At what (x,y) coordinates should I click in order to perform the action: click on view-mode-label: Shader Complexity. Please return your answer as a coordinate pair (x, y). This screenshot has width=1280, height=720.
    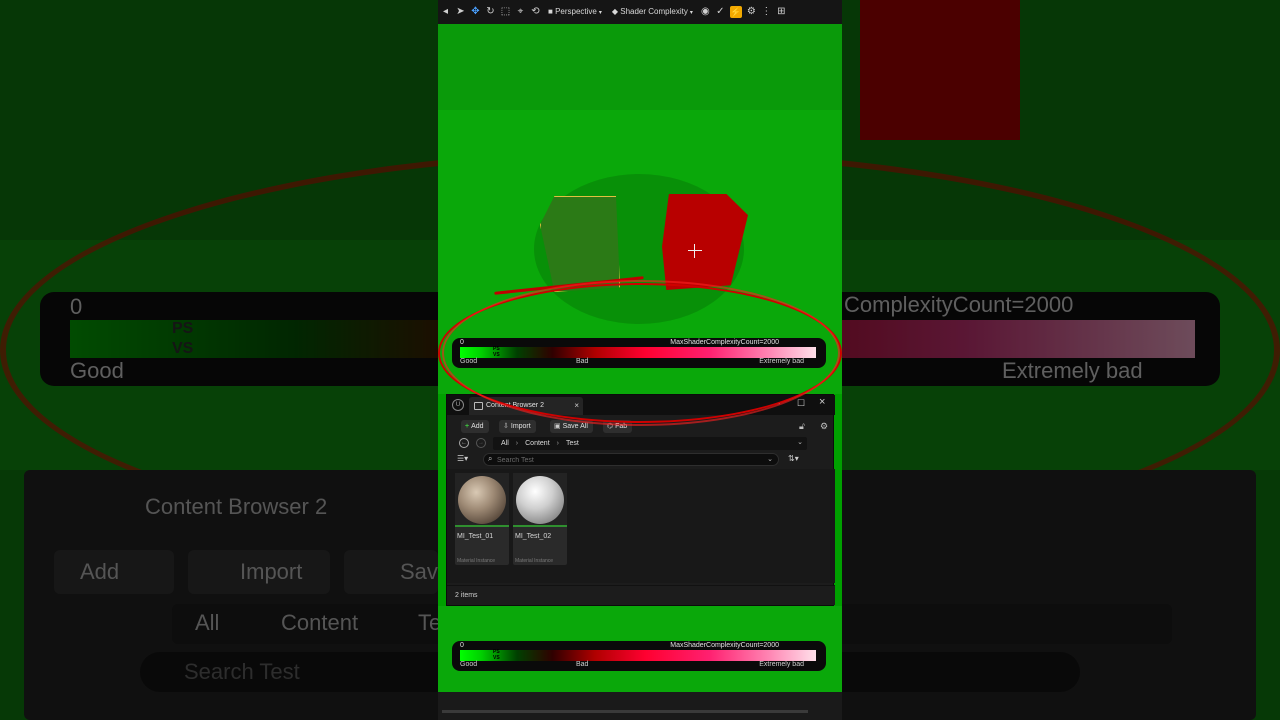
    Looking at the image, I should click on (654, 11).